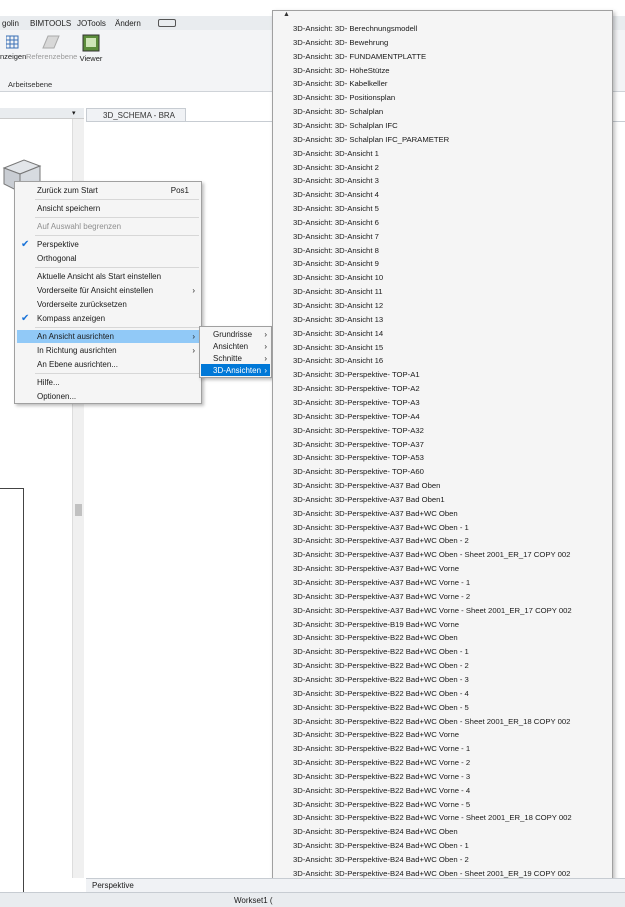 Image resolution: width=625 pixels, height=907 pixels. I want to click on view-list-item: 3D-Ansicht: 3D-Ansicht 15, so click(338, 347).